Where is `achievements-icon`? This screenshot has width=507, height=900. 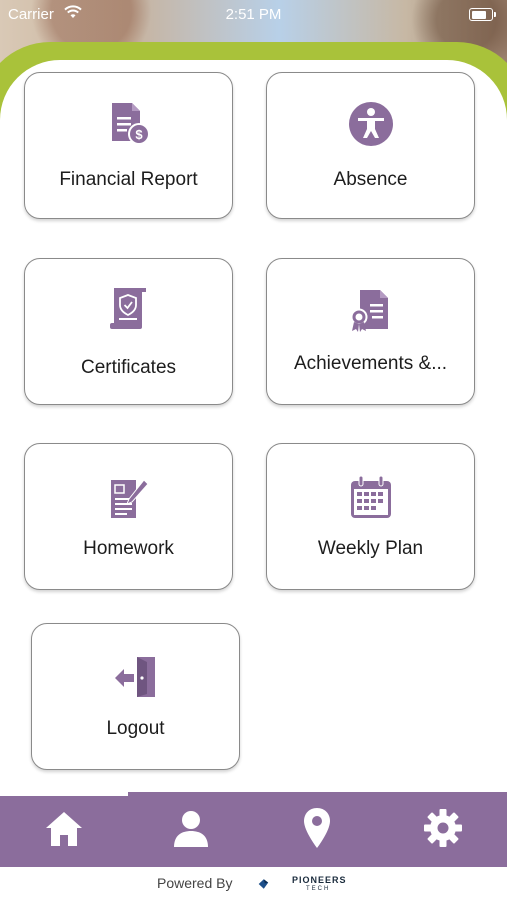
achievements-icon is located at coordinates (369, 311).